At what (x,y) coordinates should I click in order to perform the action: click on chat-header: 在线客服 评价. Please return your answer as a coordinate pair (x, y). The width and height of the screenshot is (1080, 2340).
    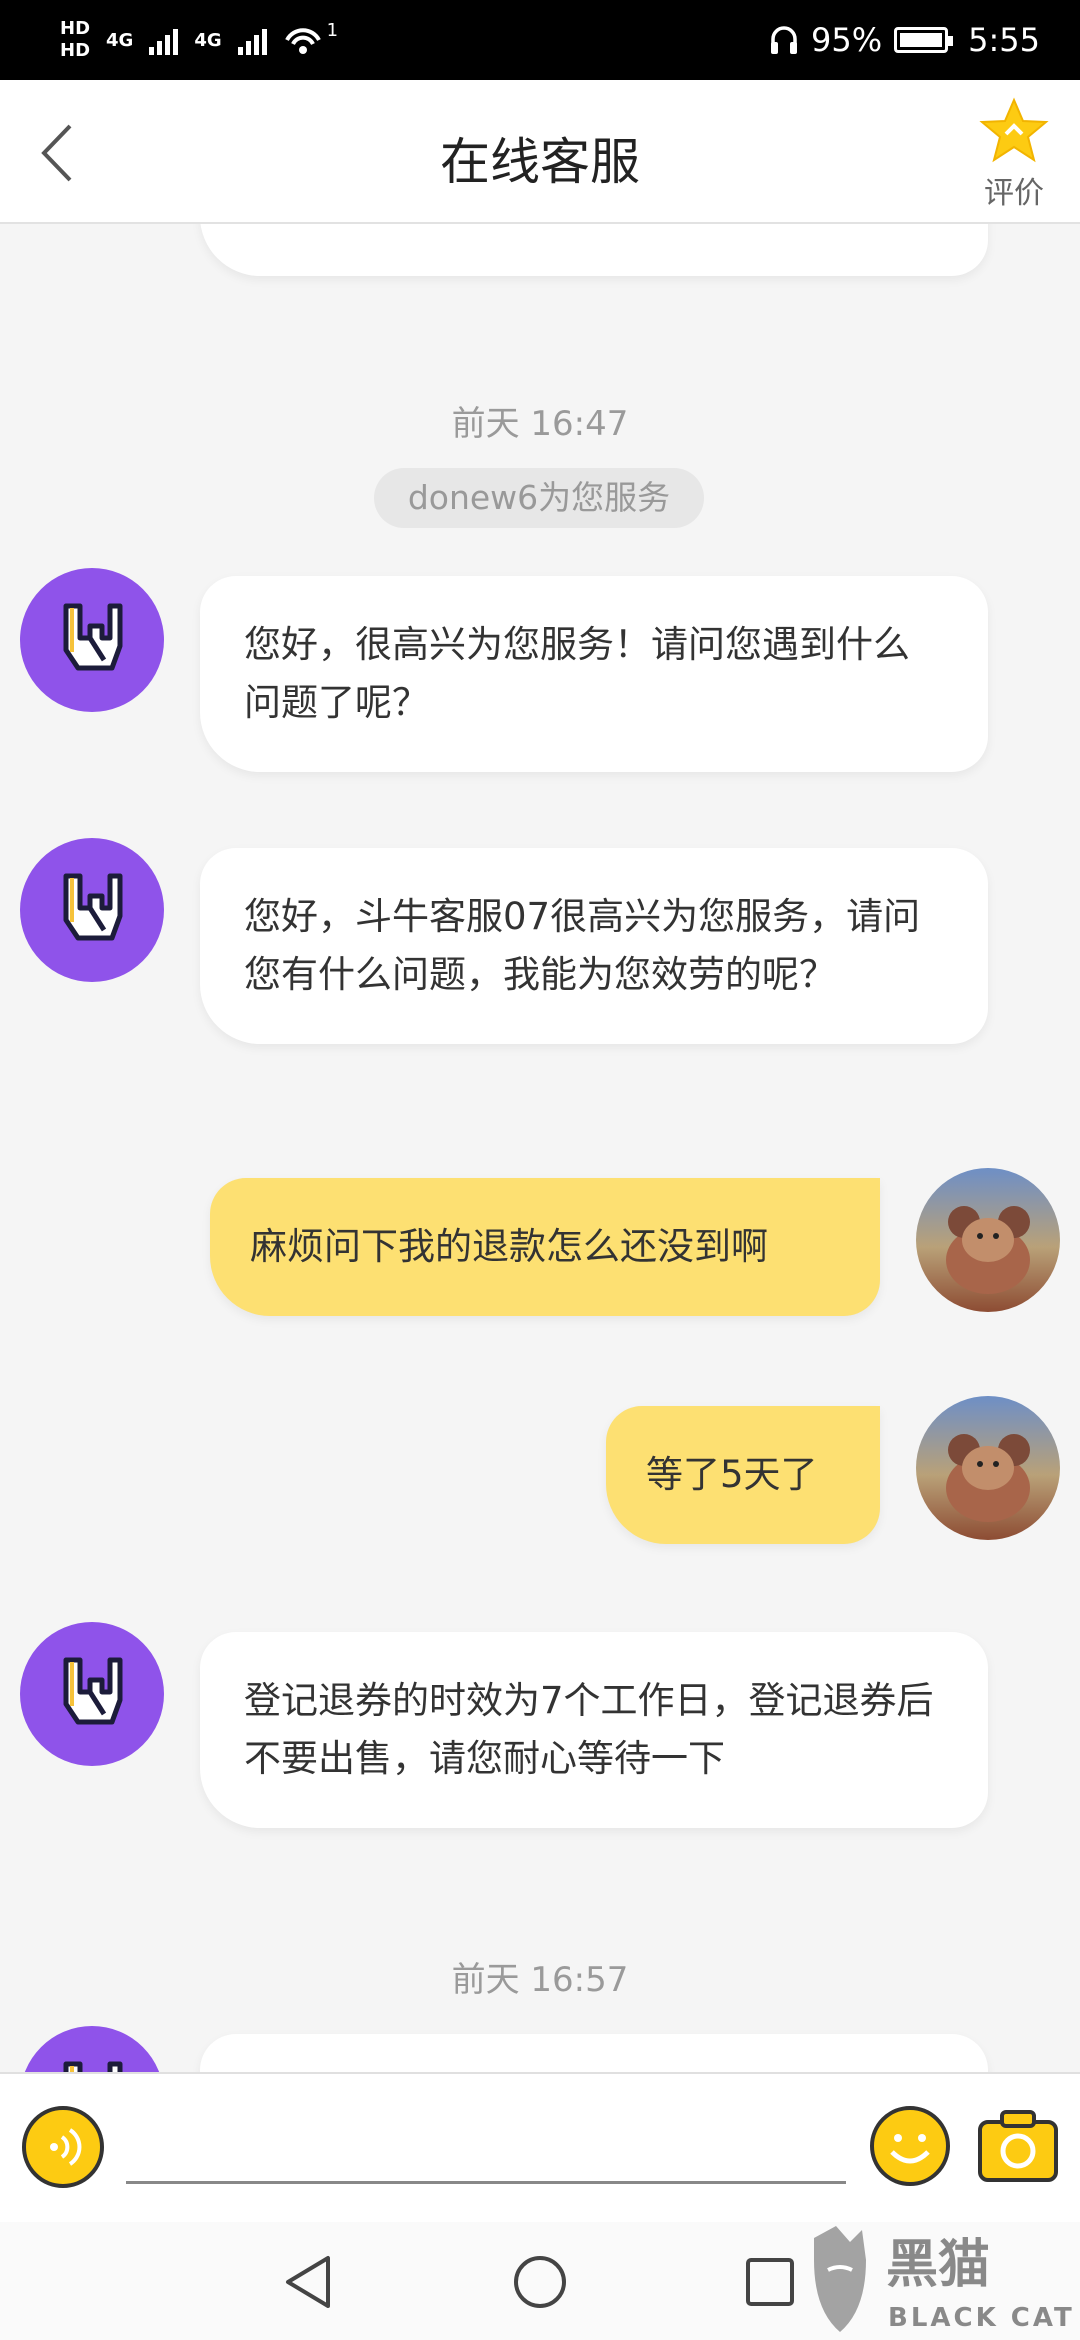
    Looking at the image, I should click on (540, 152).